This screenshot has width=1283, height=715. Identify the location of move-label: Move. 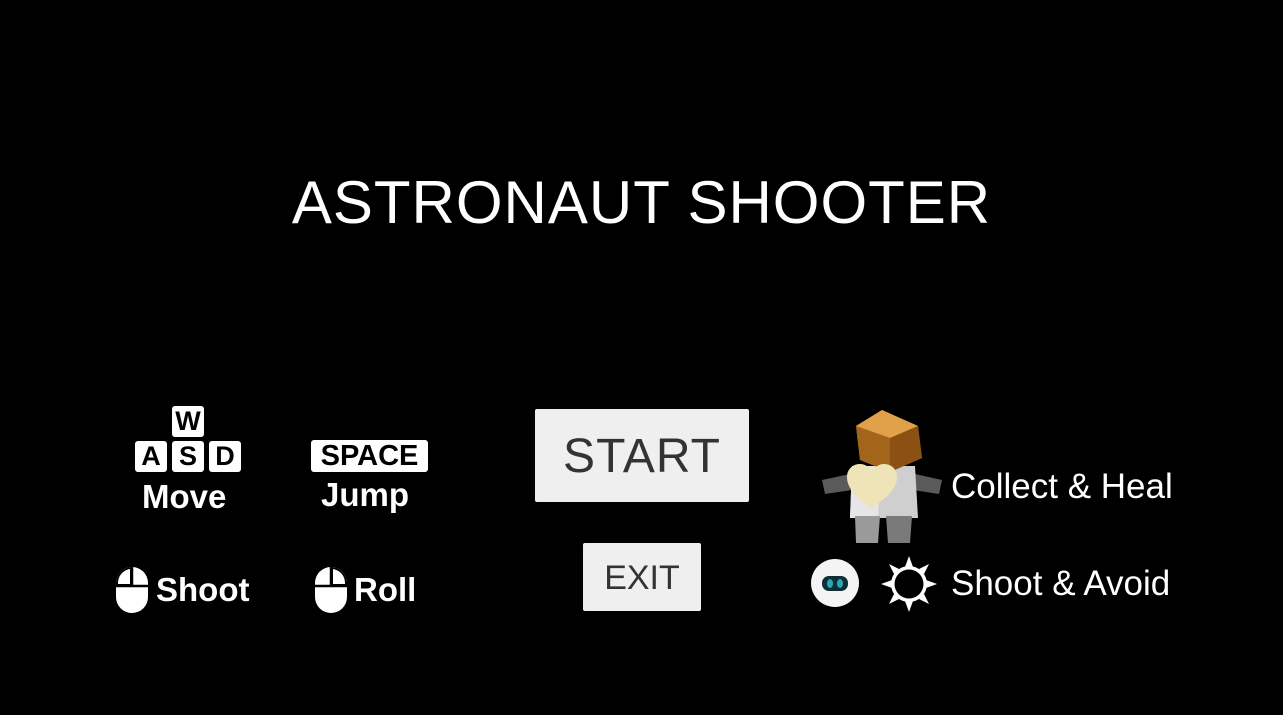
(184, 496).